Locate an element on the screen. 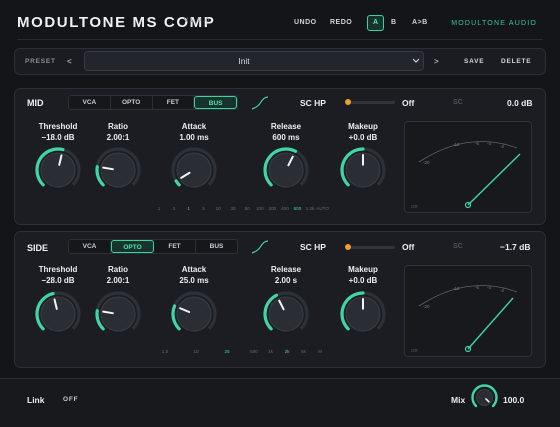 This screenshot has height=427, width=560. tick-label: 1.2k is located at coordinates (310, 208).